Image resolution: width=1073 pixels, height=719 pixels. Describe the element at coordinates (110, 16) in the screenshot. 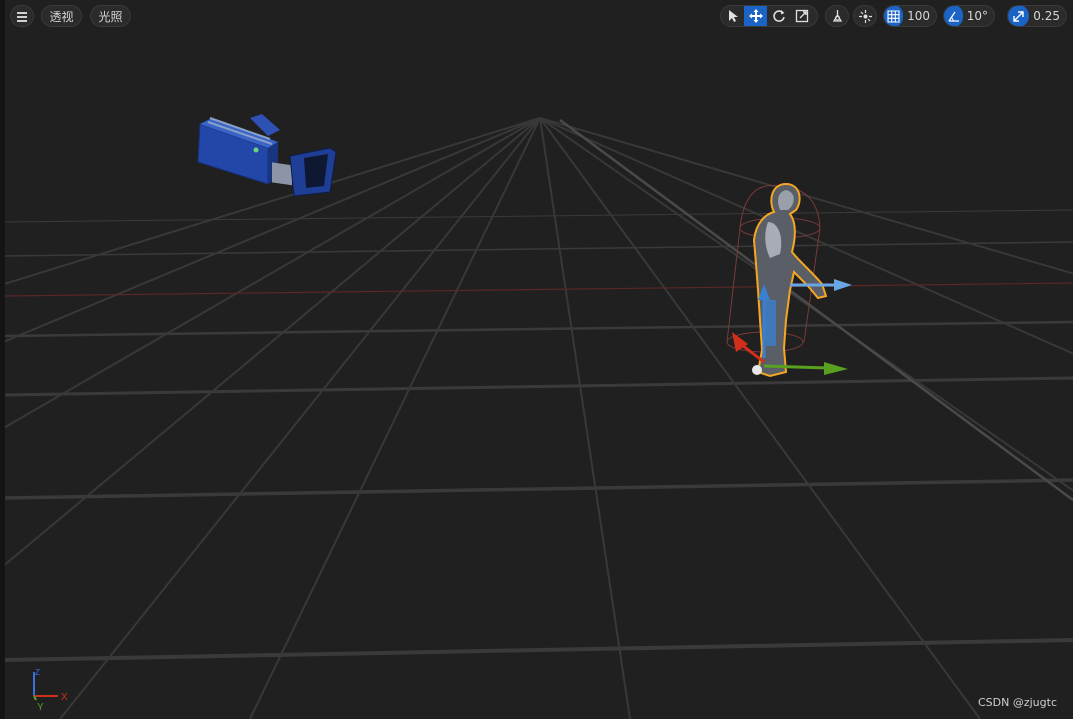

I see `lighting-button: 光照` at that location.